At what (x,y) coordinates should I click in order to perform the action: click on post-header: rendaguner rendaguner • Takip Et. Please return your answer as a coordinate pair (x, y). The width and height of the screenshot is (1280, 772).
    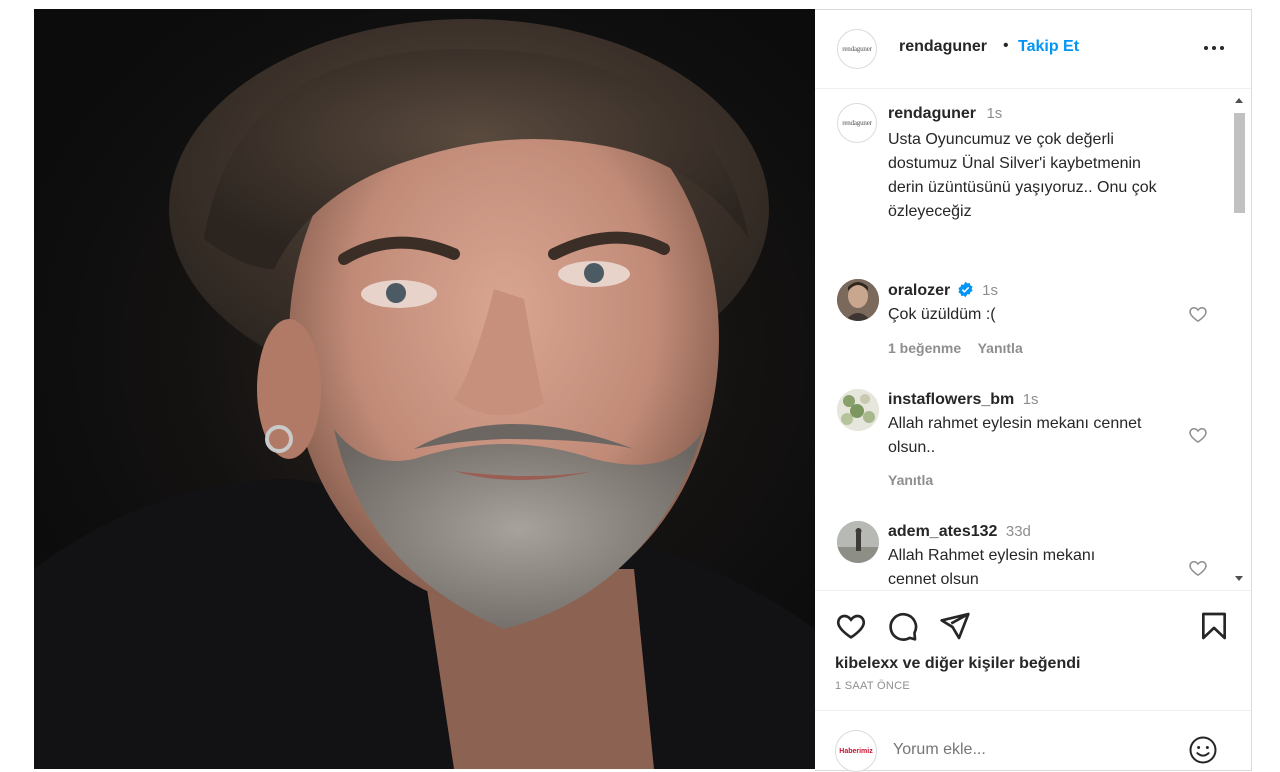
    Looking at the image, I should click on (1033, 49).